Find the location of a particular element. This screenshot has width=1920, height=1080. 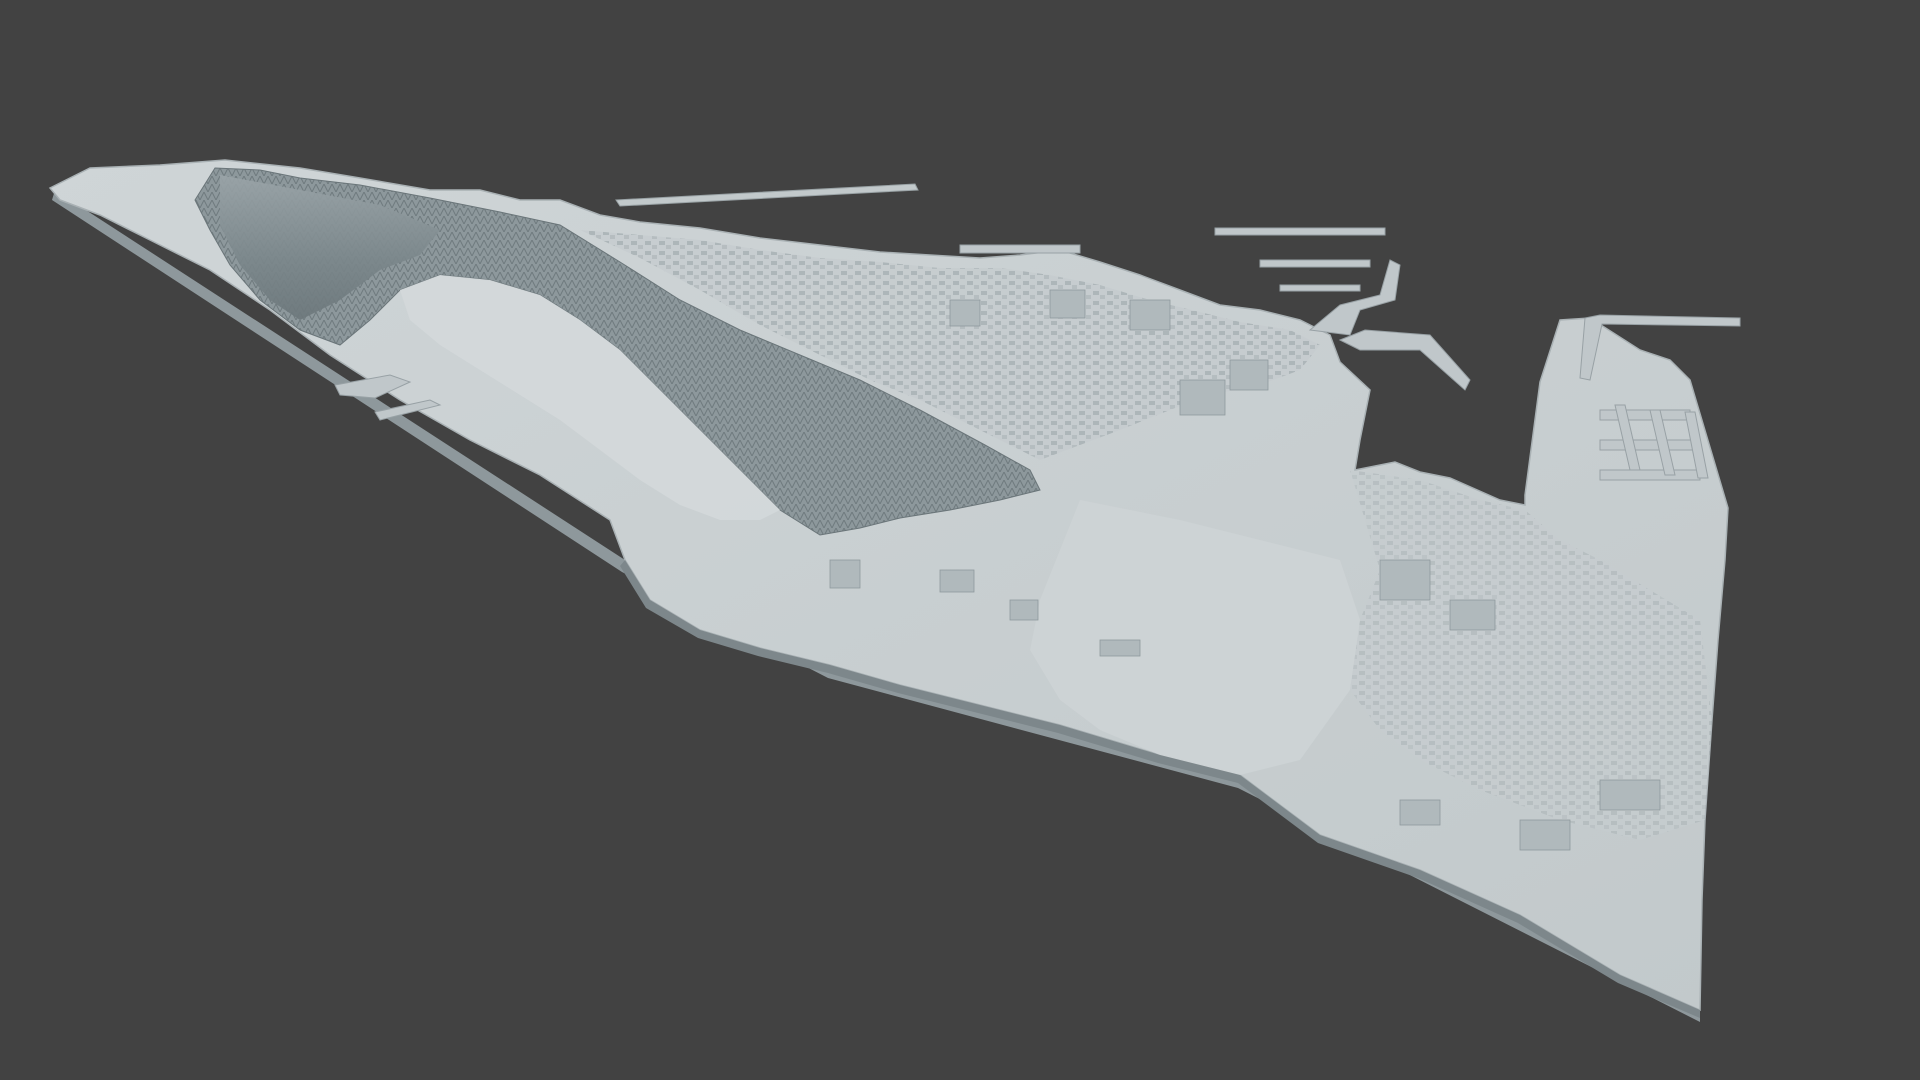

north-breakwater is located at coordinates (767, 195).